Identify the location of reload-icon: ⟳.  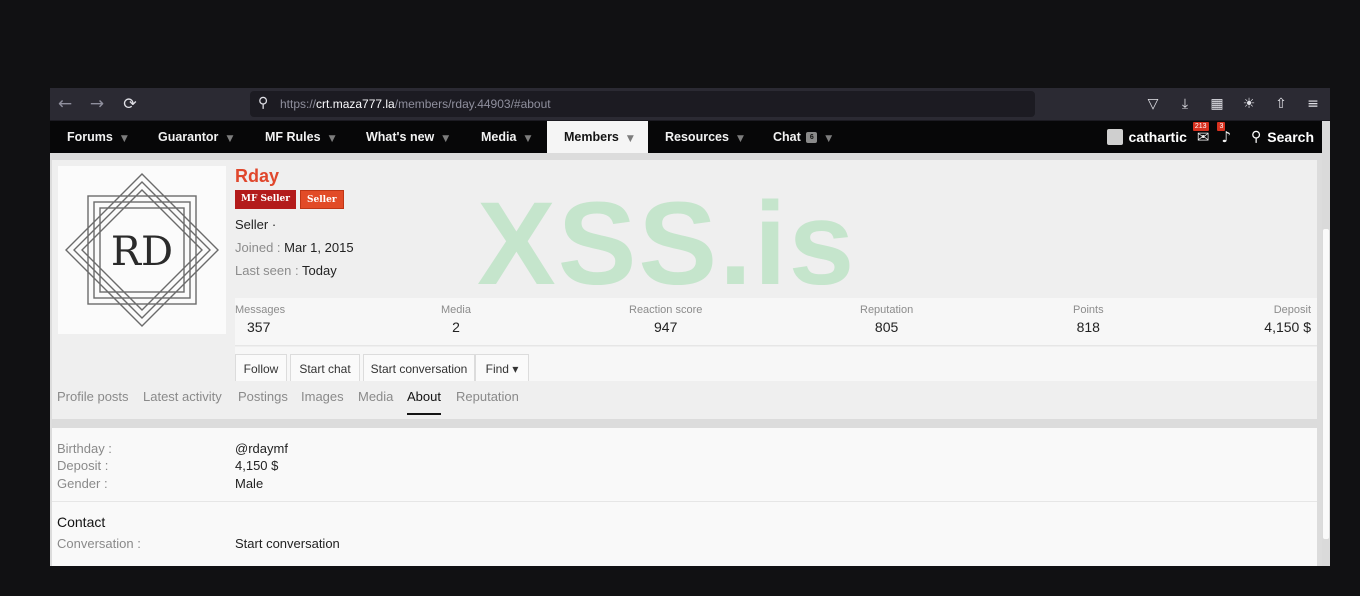
(130, 104).